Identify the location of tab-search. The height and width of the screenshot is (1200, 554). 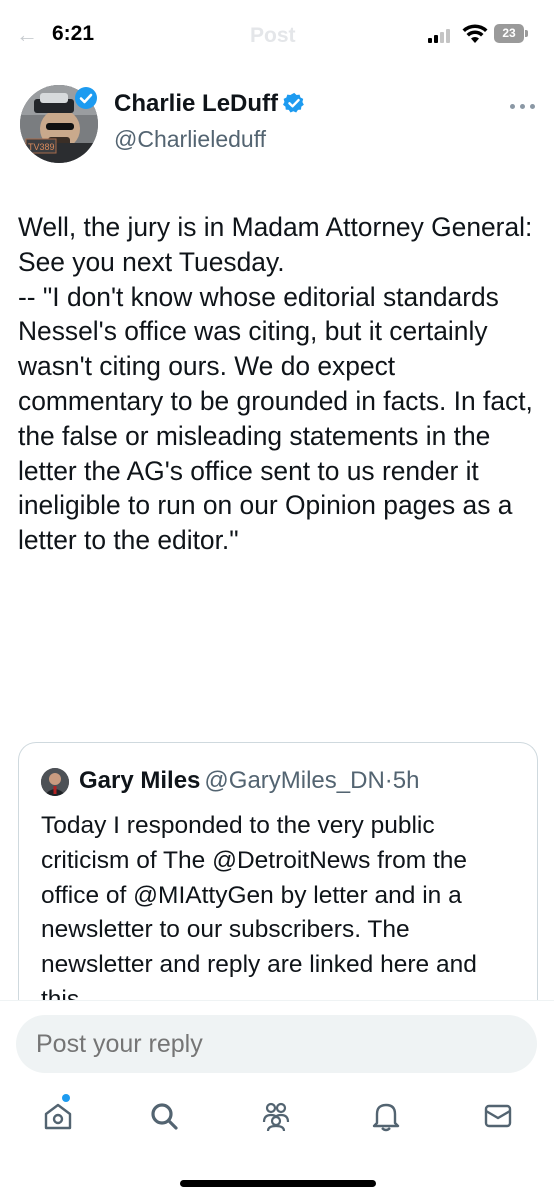
(164, 1116).